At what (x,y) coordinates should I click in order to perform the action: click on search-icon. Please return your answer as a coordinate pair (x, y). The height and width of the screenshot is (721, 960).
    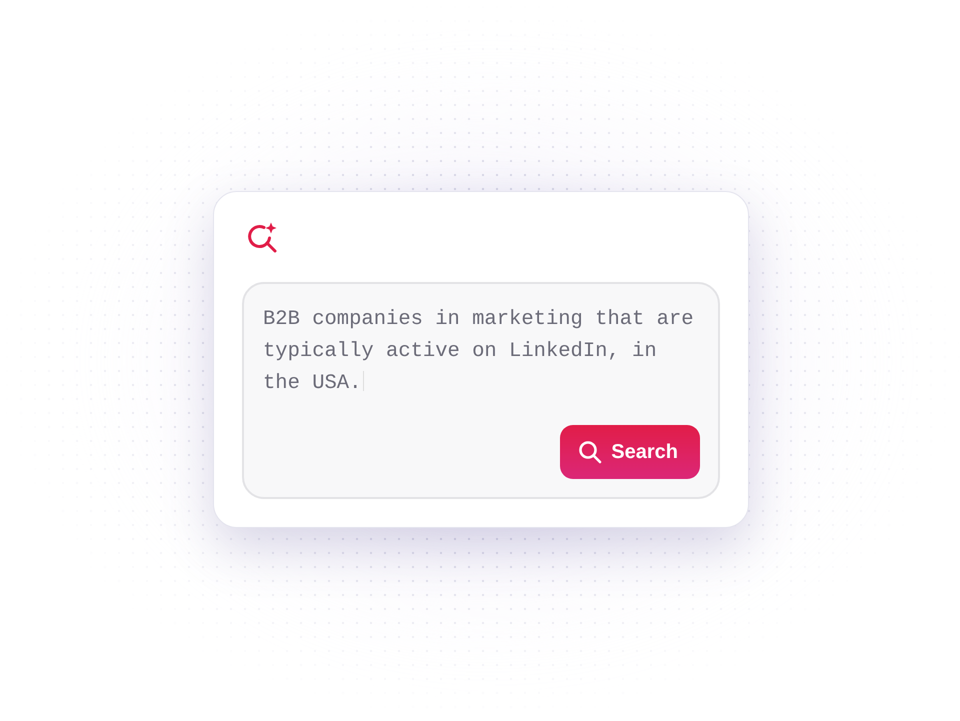
    Looking at the image, I should click on (590, 452).